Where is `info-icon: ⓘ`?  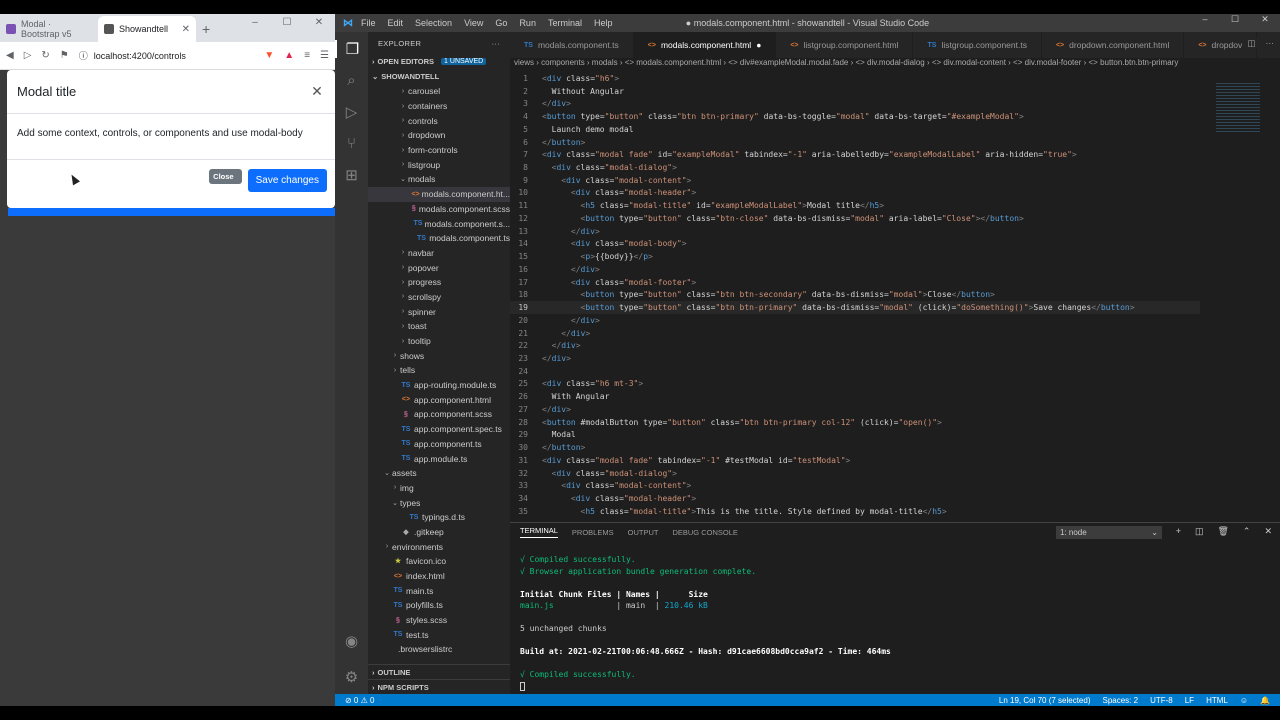 info-icon: ⓘ is located at coordinates (83, 55).